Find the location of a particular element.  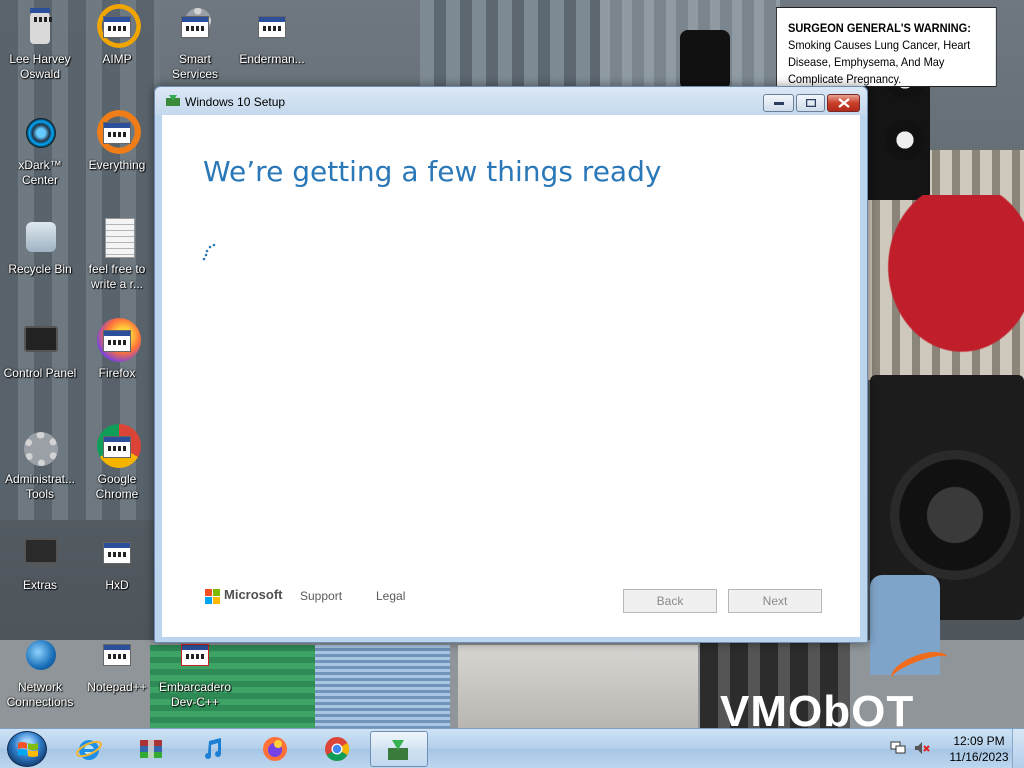

itunes-icon is located at coordinates (213, 748).